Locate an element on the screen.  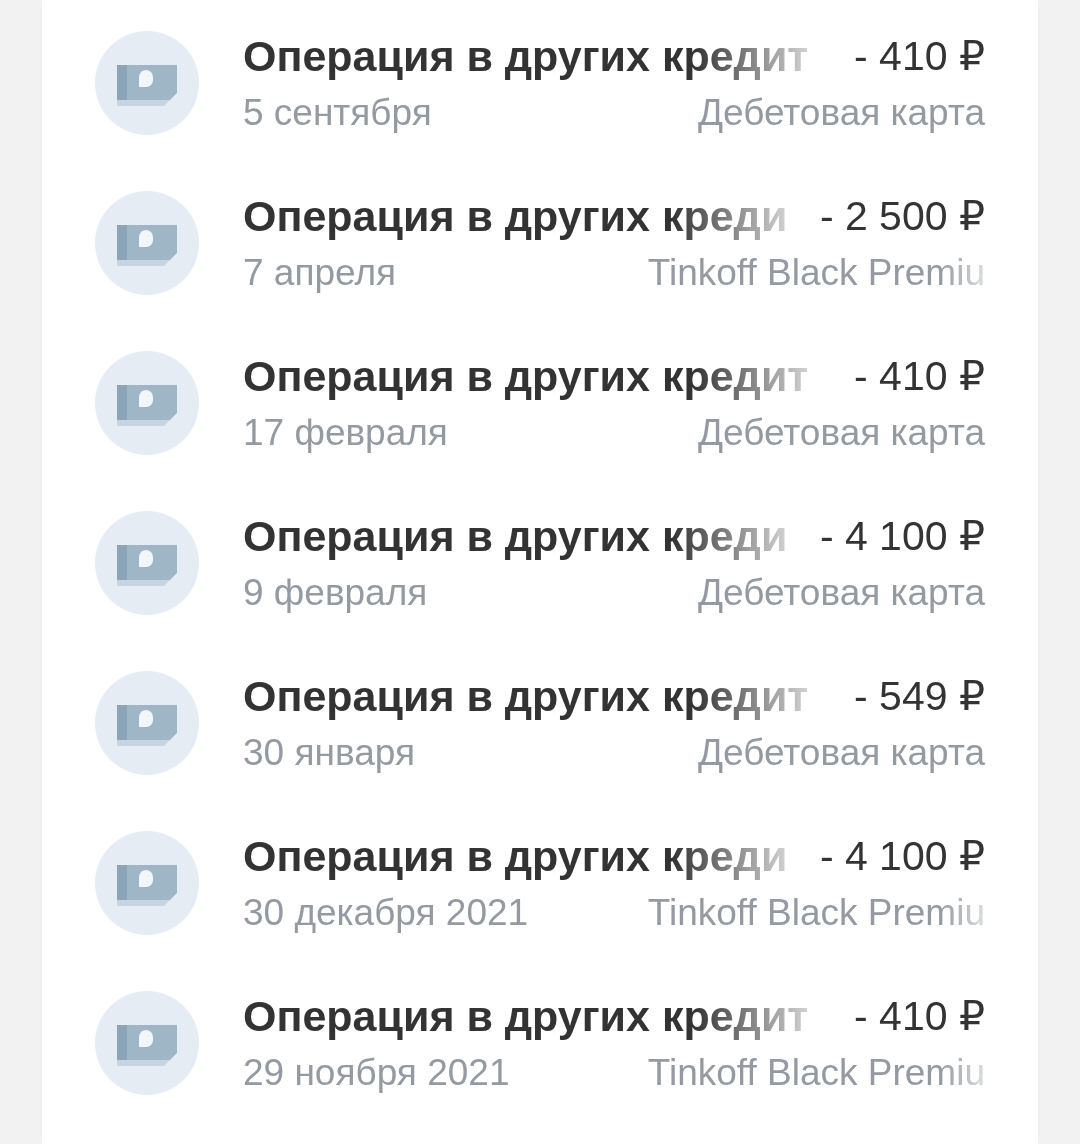
transaction-amount: - 549 ₽ is located at coordinates (919, 696).